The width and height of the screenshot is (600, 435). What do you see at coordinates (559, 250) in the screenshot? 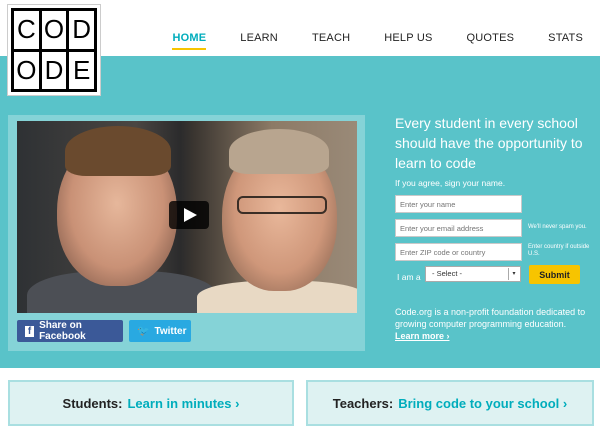
I see `country-note: Enter country if outside U.S.` at bounding box center [559, 250].